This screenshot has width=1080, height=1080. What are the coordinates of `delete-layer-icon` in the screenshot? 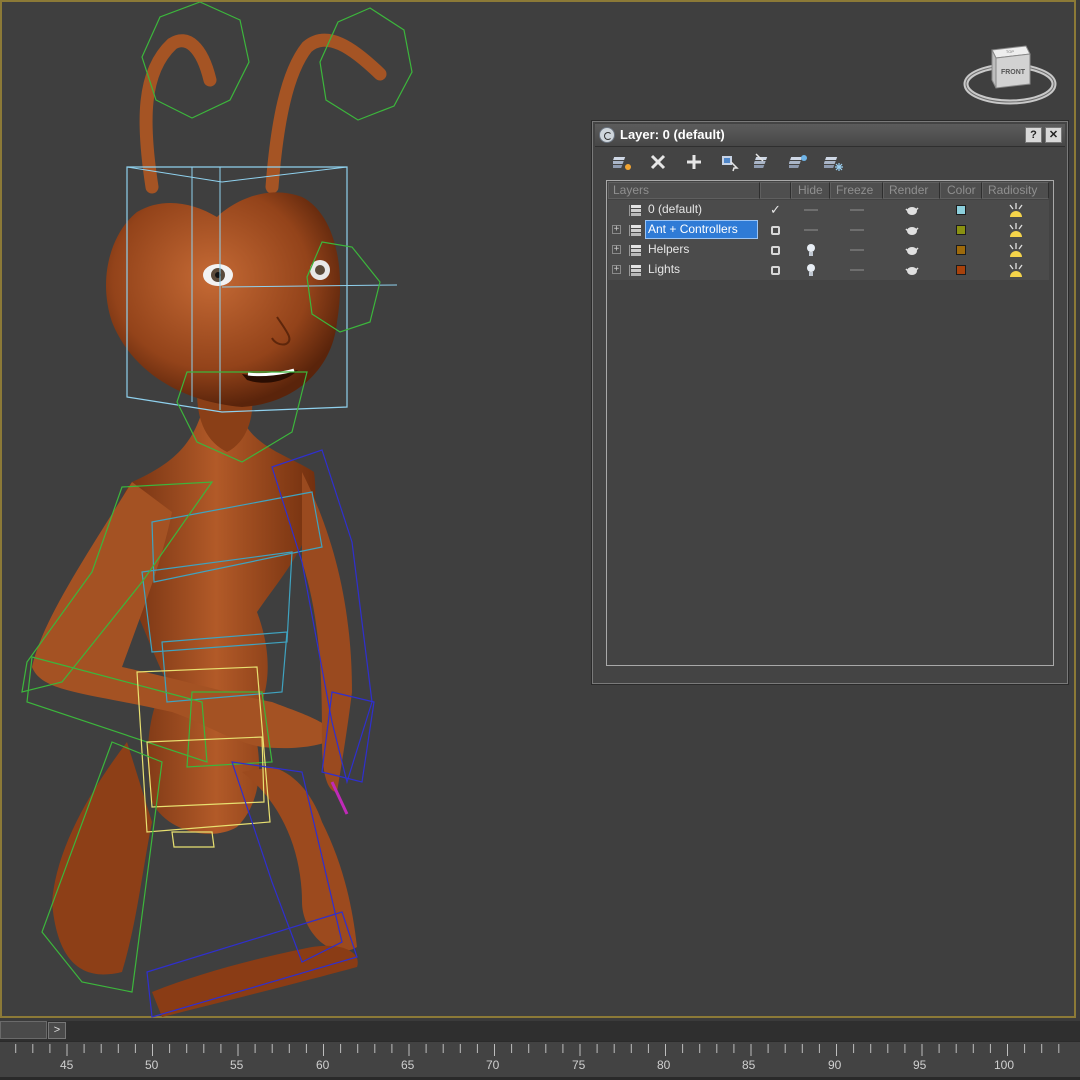 It's located at (658, 162).